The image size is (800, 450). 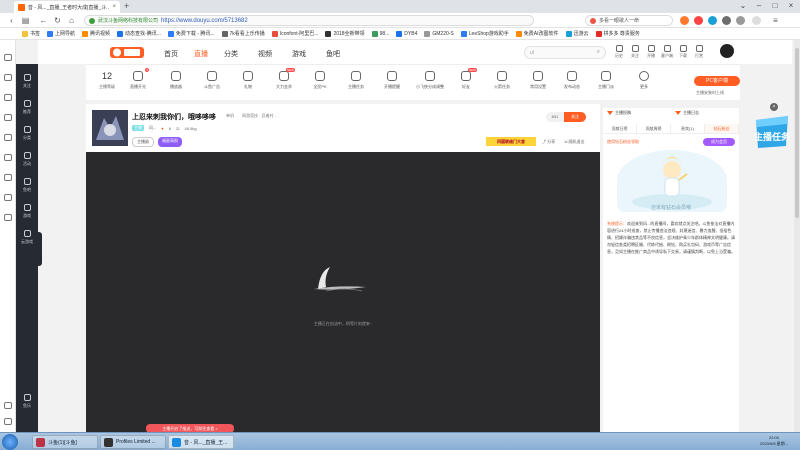 What do you see at coordinates (502, 80) in the screenshot?
I see `feature-item: 火箭任务` at bounding box center [502, 80].